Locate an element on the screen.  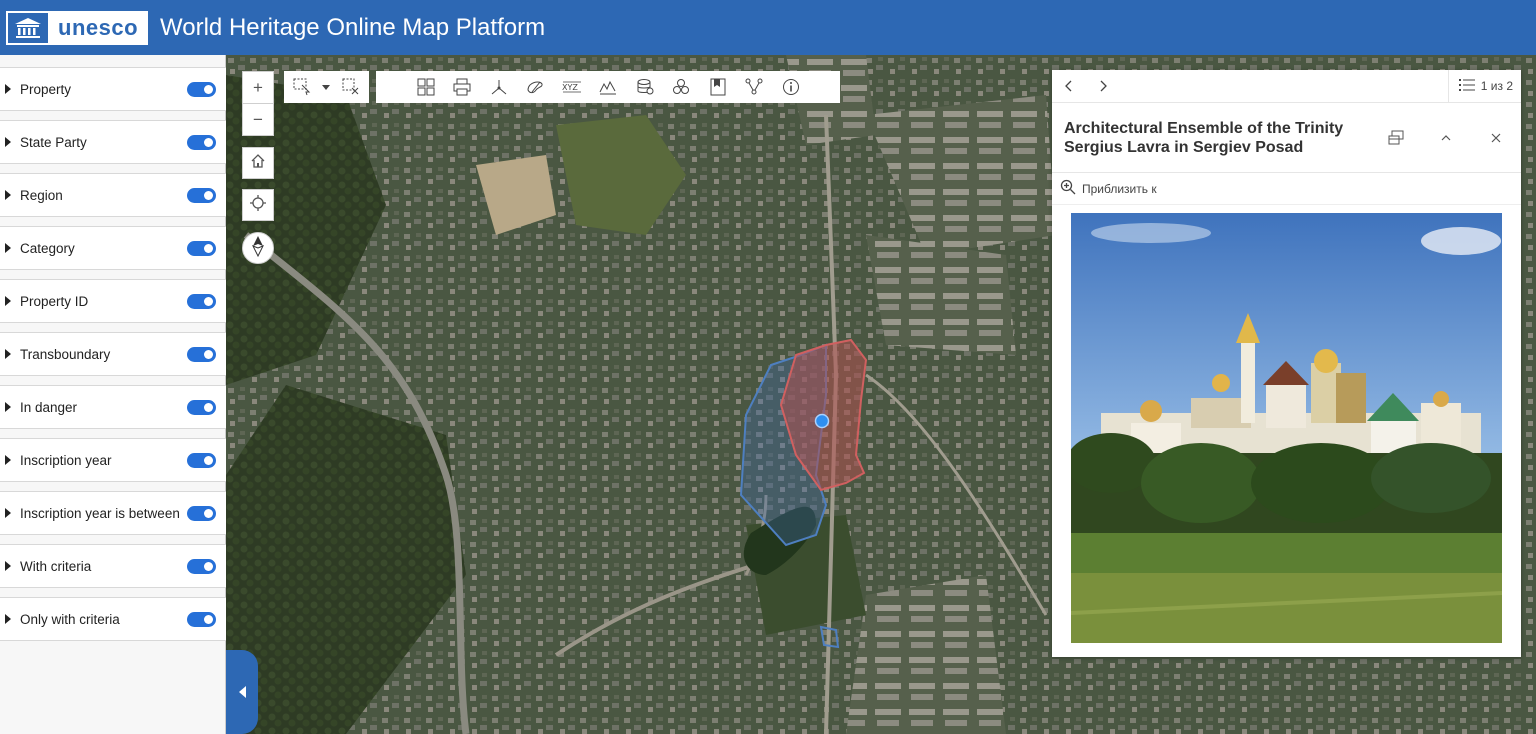
filter-row: Region is located at coordinates (113, 195).